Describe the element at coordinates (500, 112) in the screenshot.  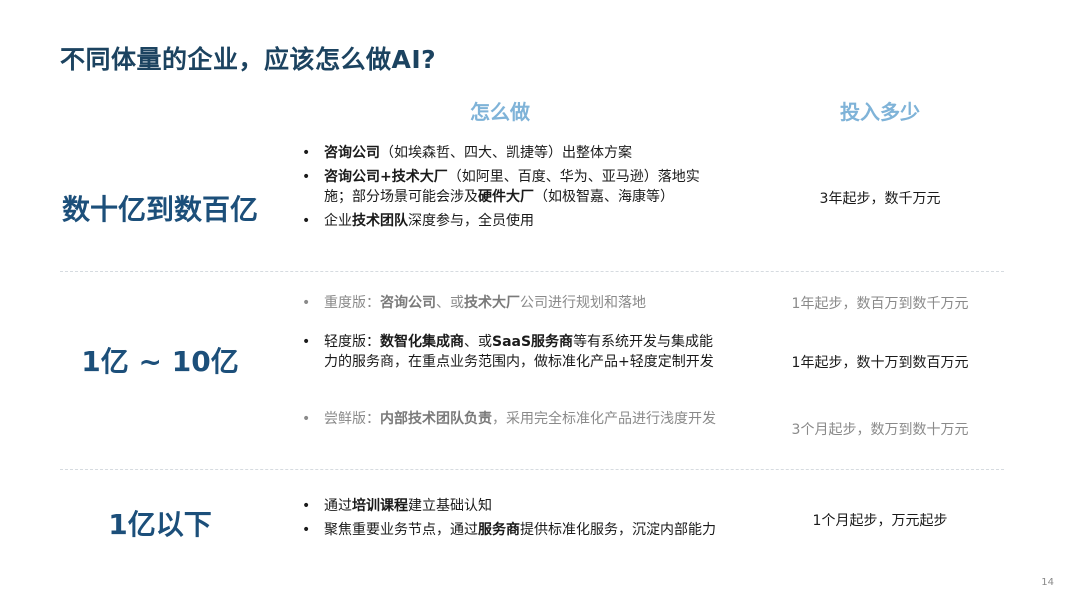
I see `column-header-how: 怎么做` at that location.